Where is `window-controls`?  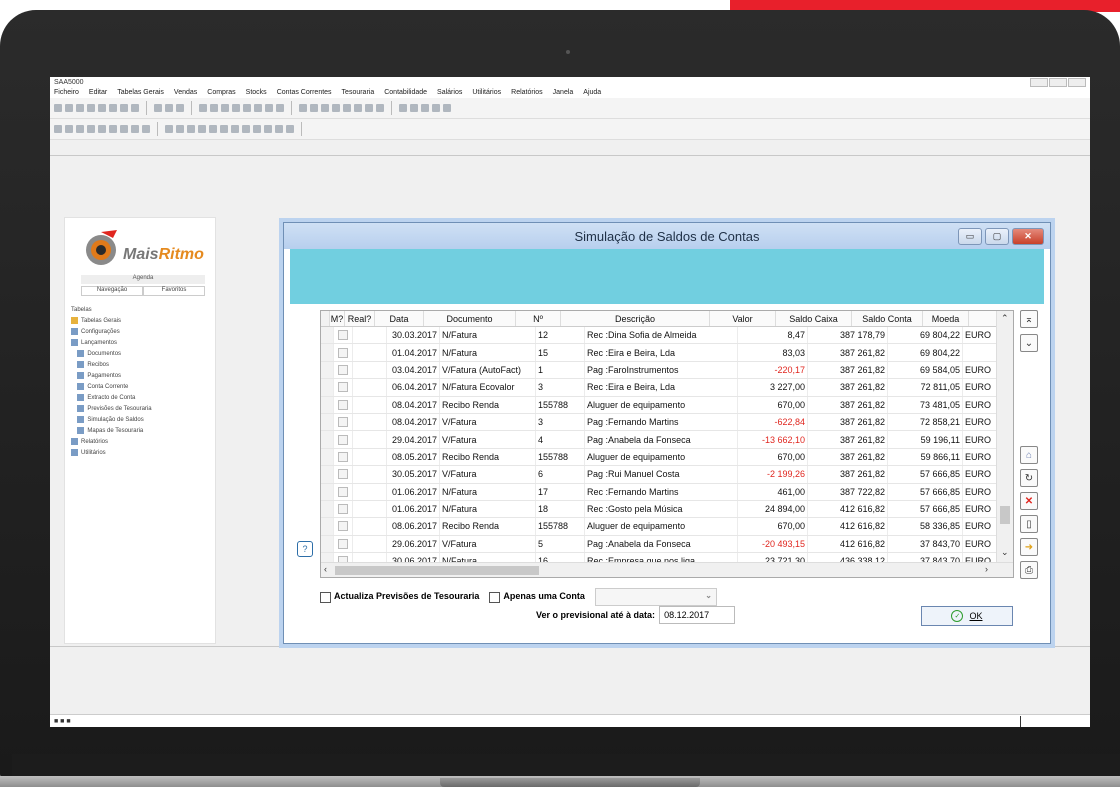 window-controls is located at coordinates (1058, 82).